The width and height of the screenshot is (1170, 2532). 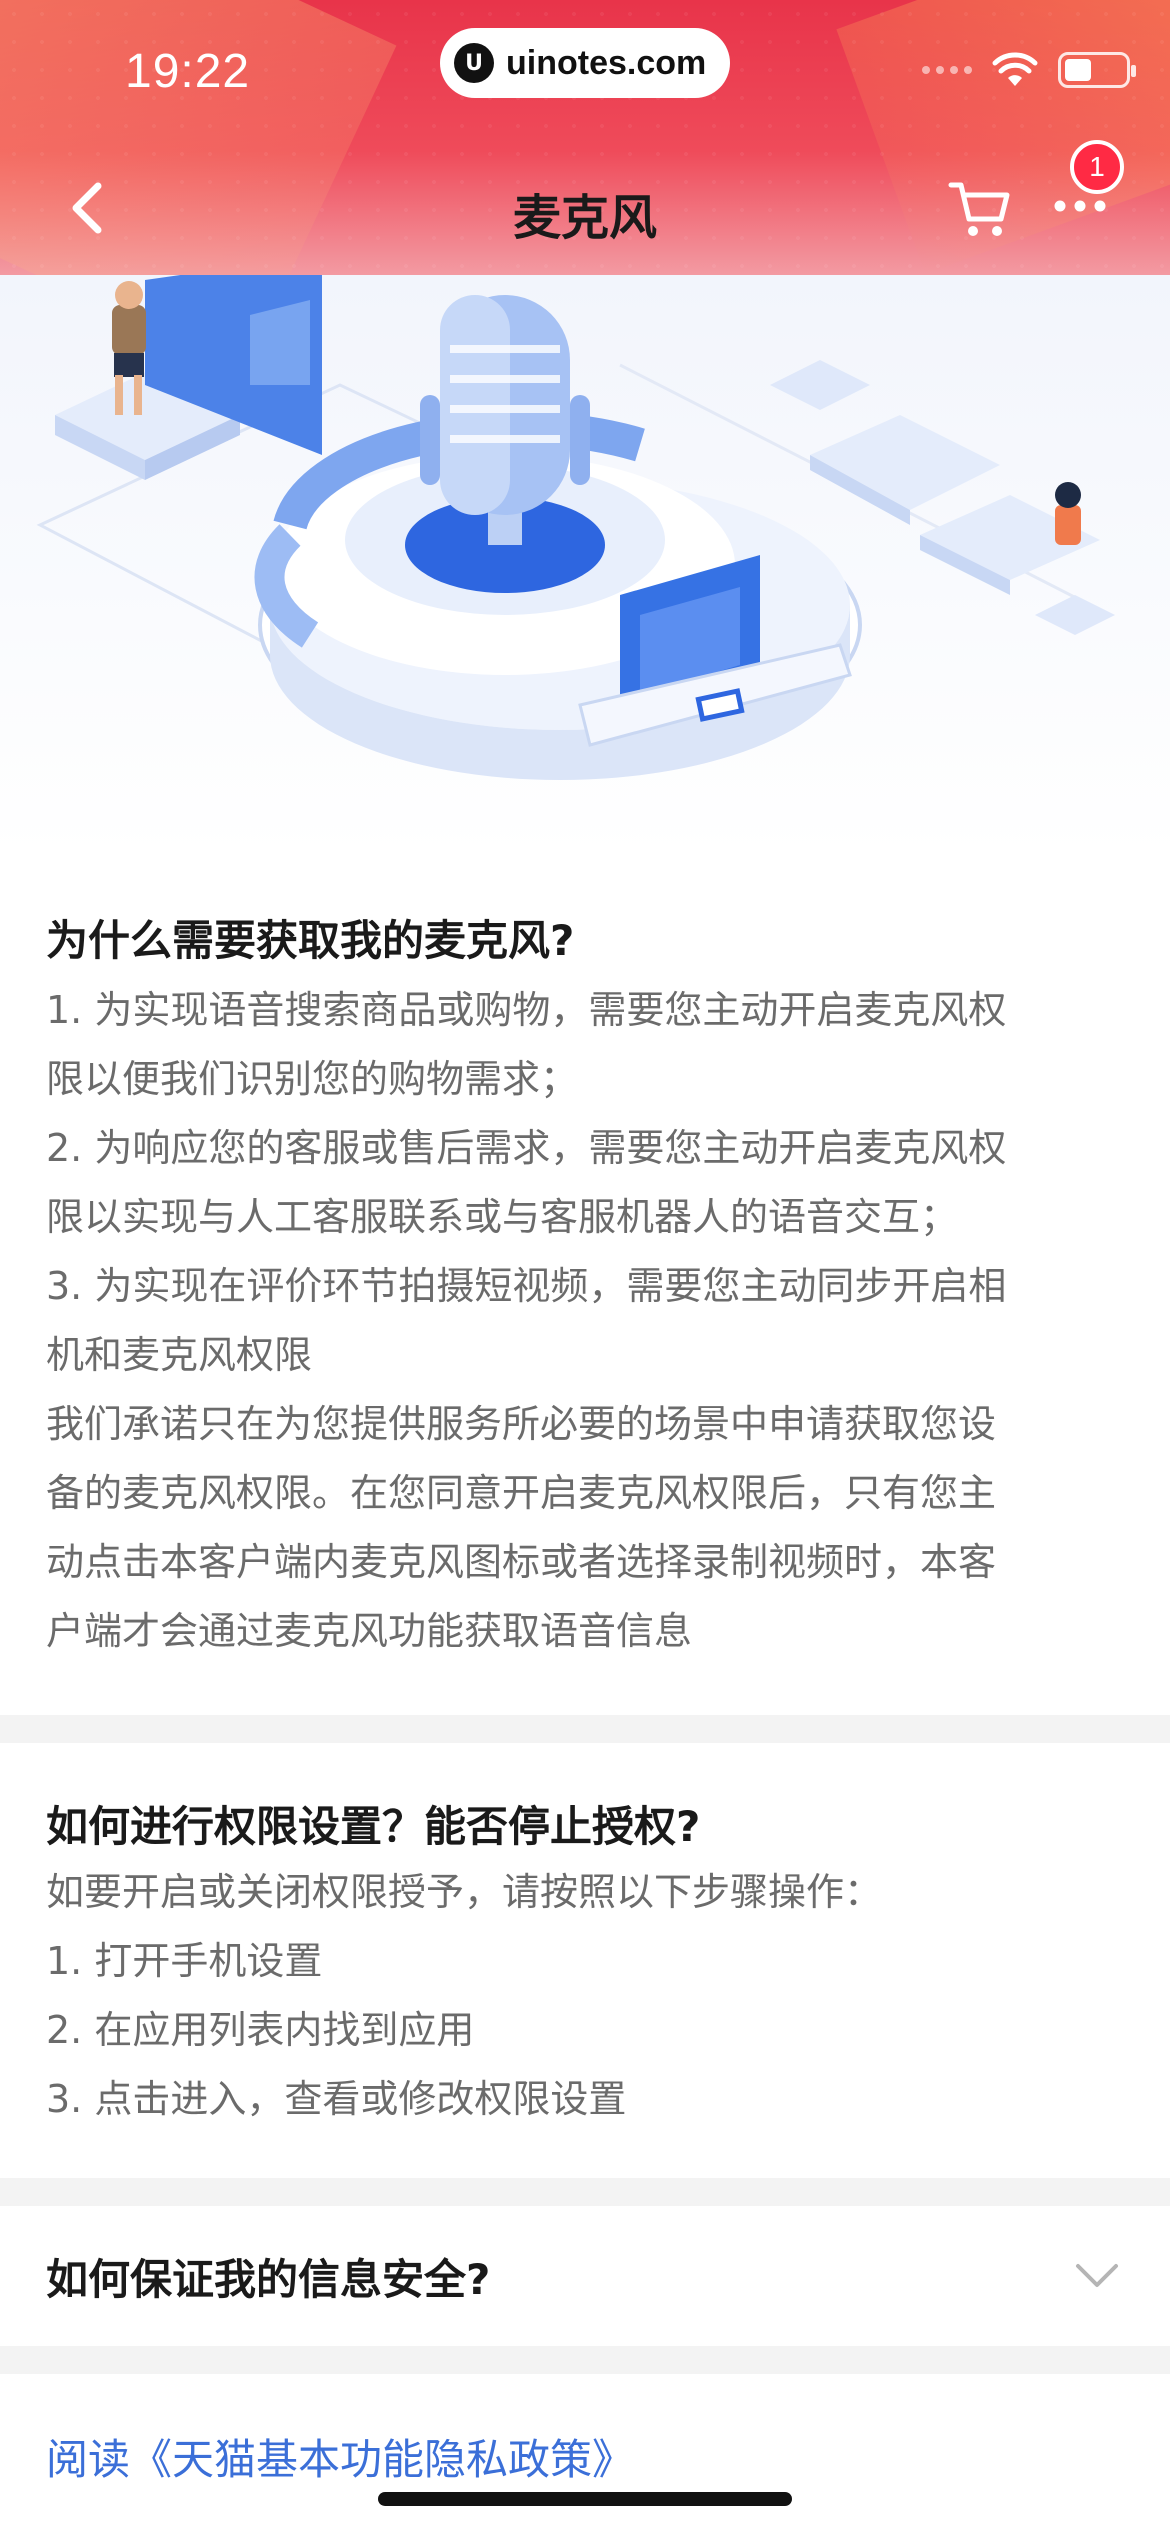 I want to click on body-line: 如要开启或关闭权限授予，请按照以下步骤操作：, so click(x=464, y=1892).